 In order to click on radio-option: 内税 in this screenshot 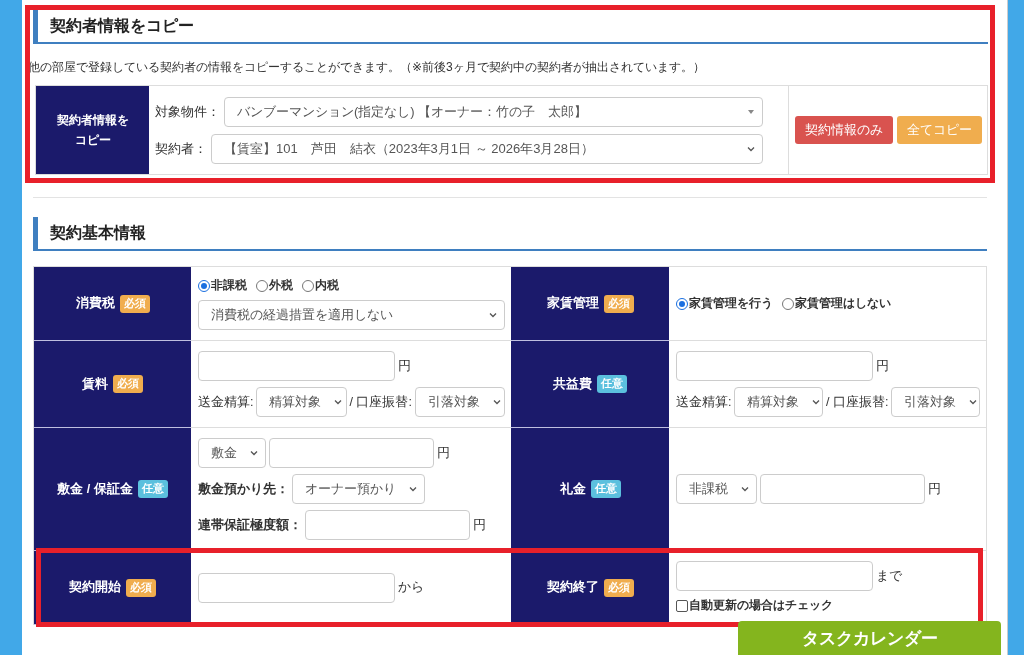, I will do `click(320, 285)`.